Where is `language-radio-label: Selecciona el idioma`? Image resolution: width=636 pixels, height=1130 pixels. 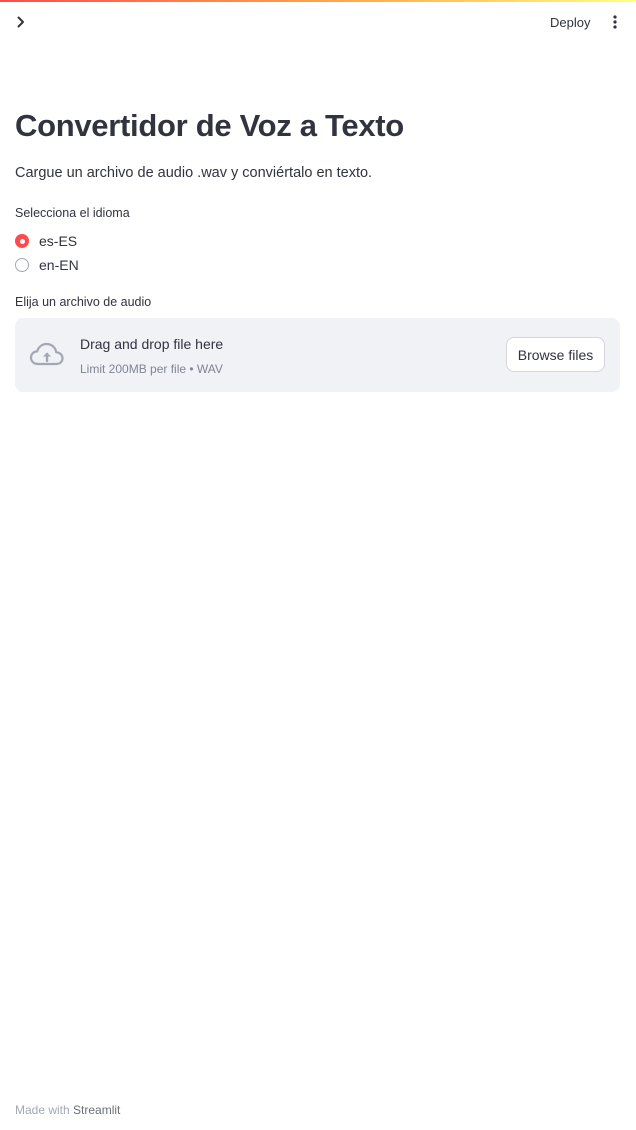
language-radio-label: Selecciona el idioma is located at coordinates (72, 213).